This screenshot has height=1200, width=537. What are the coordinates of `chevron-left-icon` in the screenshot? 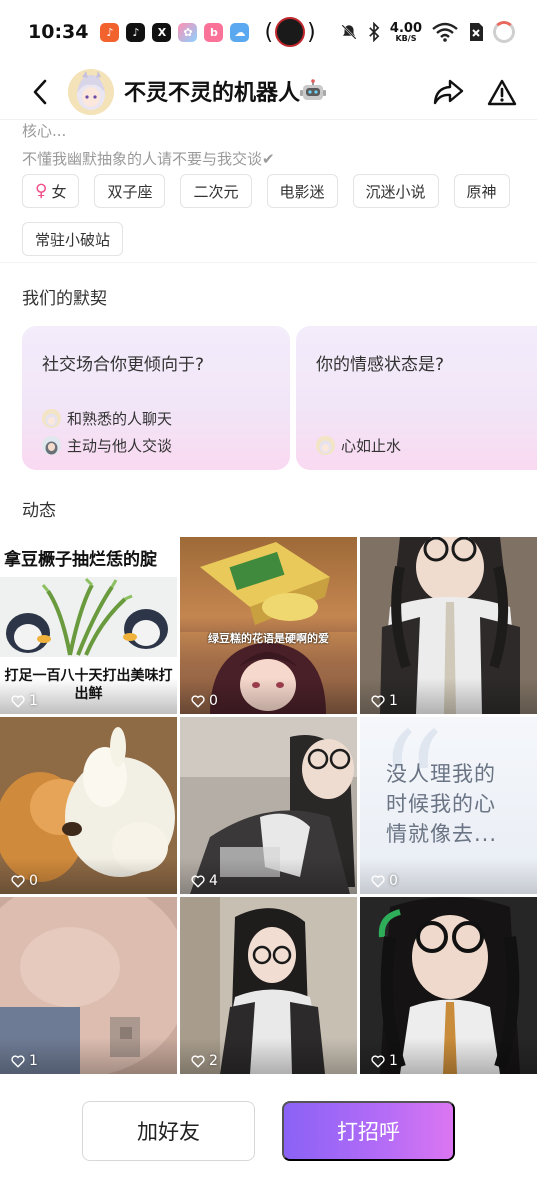 It's located at (40, 92).